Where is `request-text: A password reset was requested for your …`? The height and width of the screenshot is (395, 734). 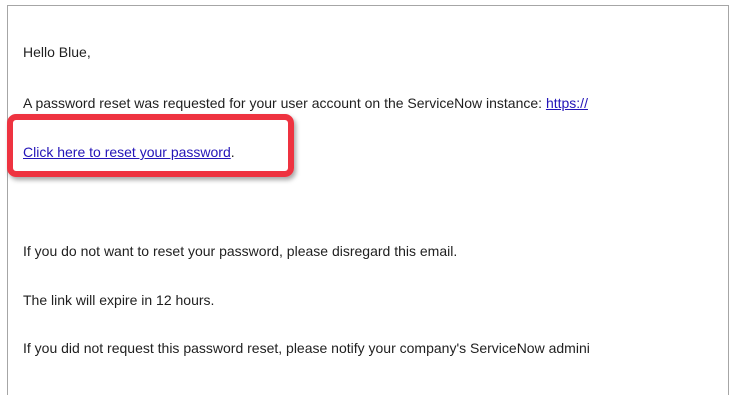 request-text: A password reset was requested for your … is located at coordinates (284, 103).